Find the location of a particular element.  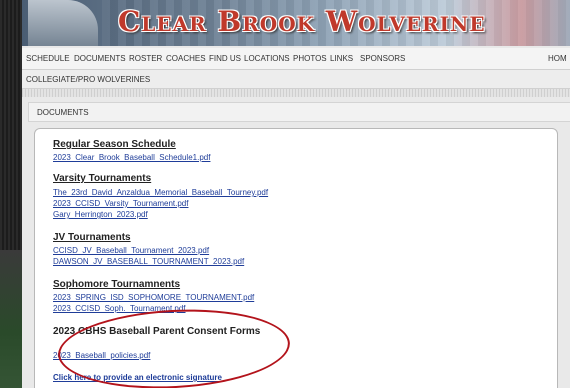

divider-bar is located at coordinates (296, 93).